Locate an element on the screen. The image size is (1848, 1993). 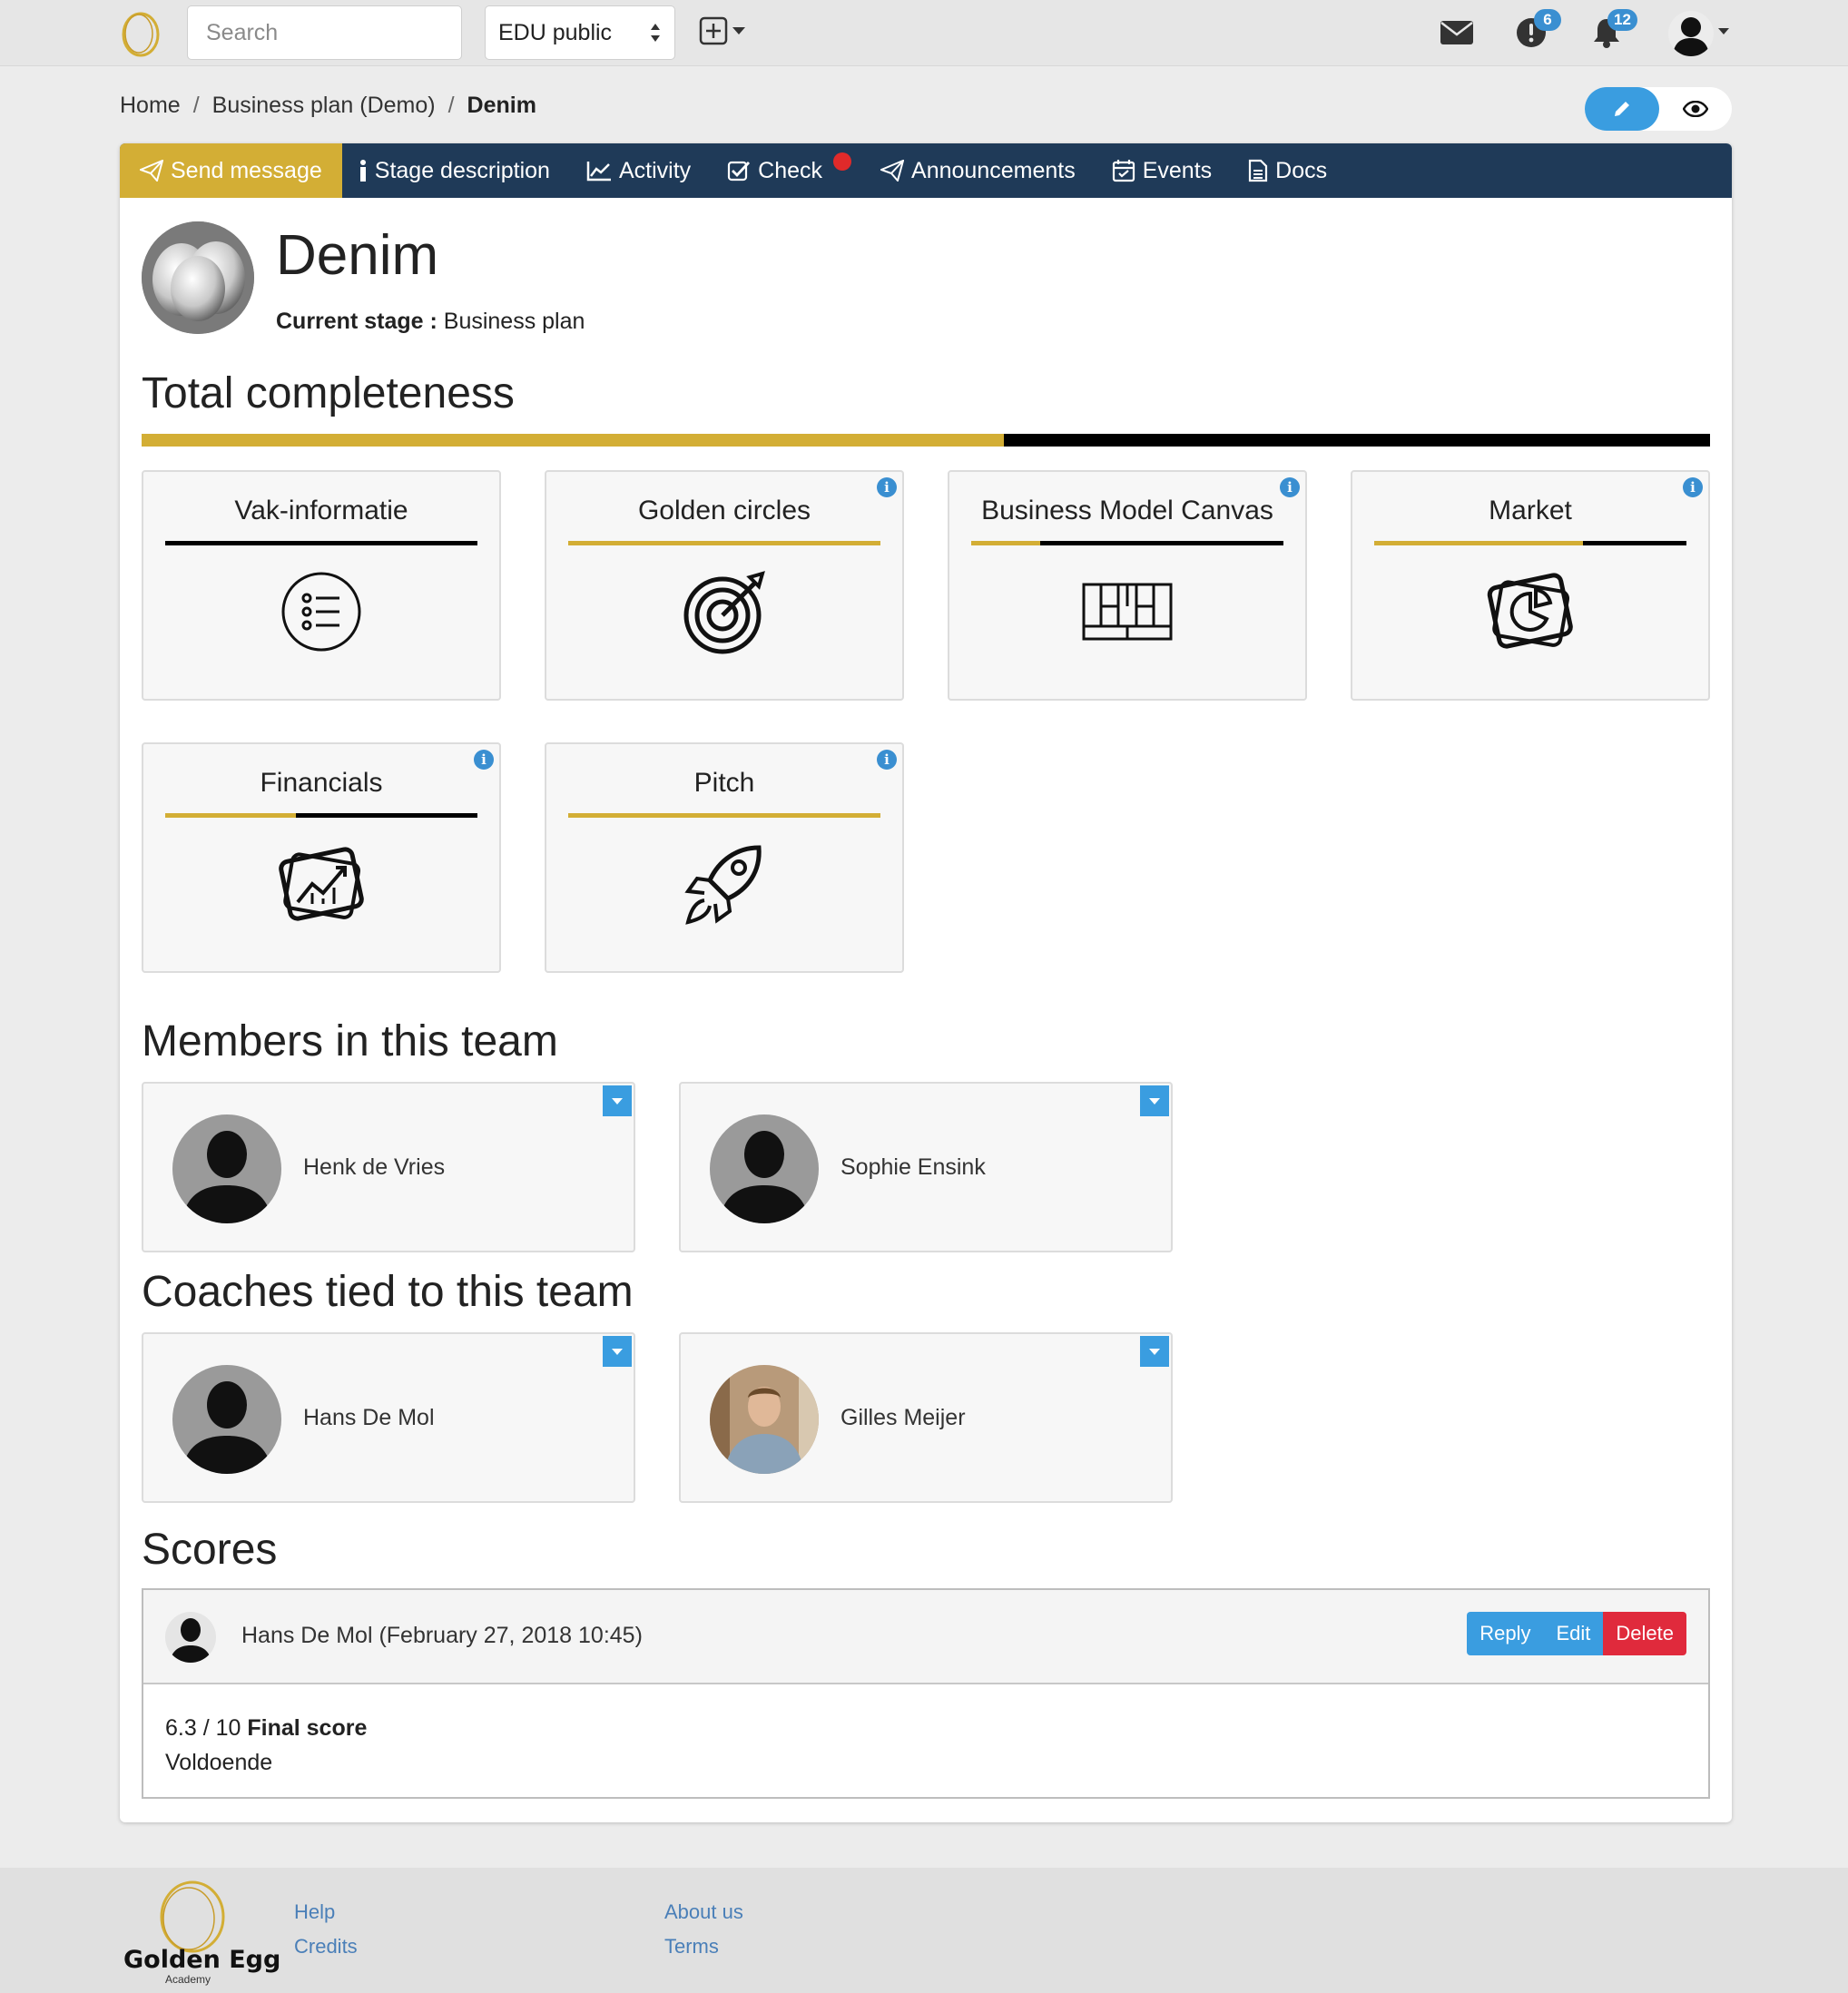
module-tile-financials: i Financials is located at coordinates (321, 857).